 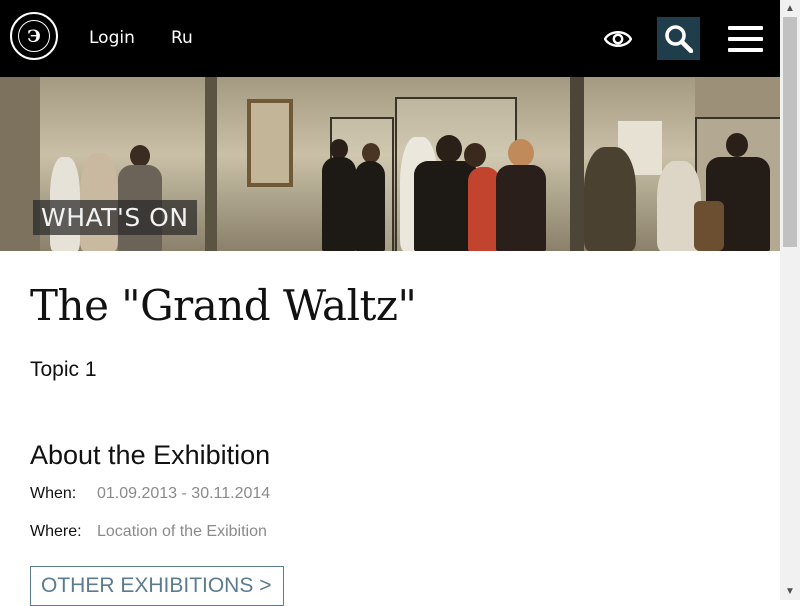 I want to click on whats-on-label: WHAT'S ON, so click(x=115, y=217).